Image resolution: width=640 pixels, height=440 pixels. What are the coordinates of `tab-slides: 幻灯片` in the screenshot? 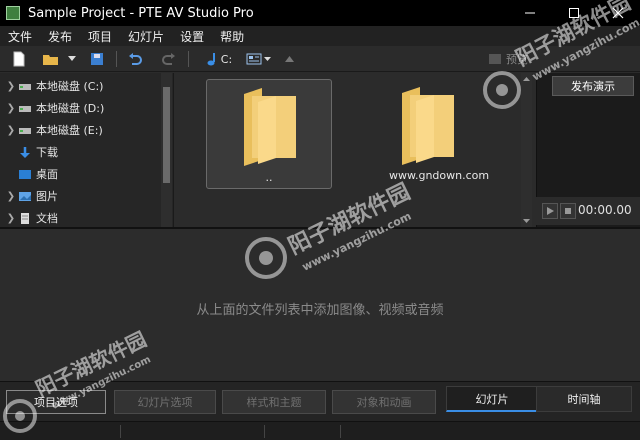 It's located at (492, 399).